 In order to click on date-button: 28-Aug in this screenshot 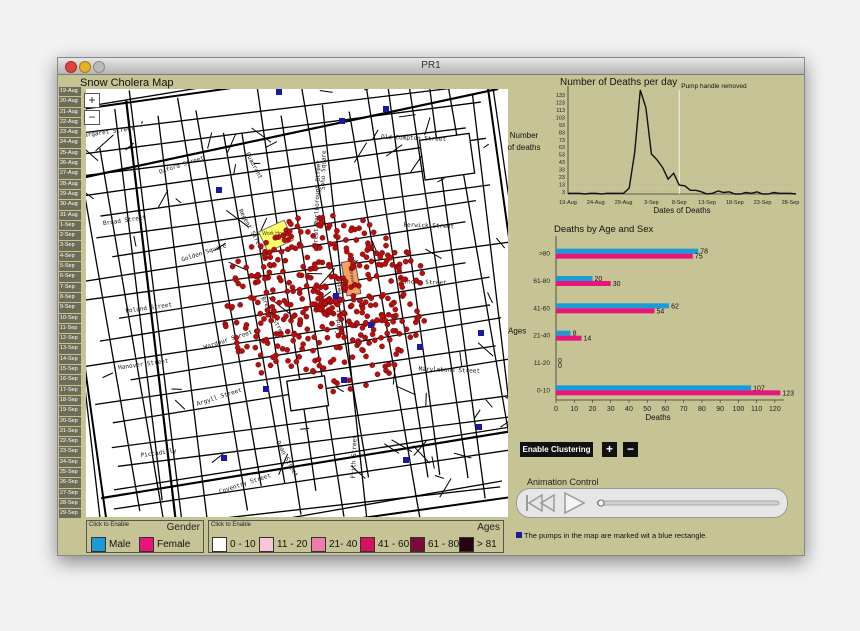, I will do `click(70, 184)`.